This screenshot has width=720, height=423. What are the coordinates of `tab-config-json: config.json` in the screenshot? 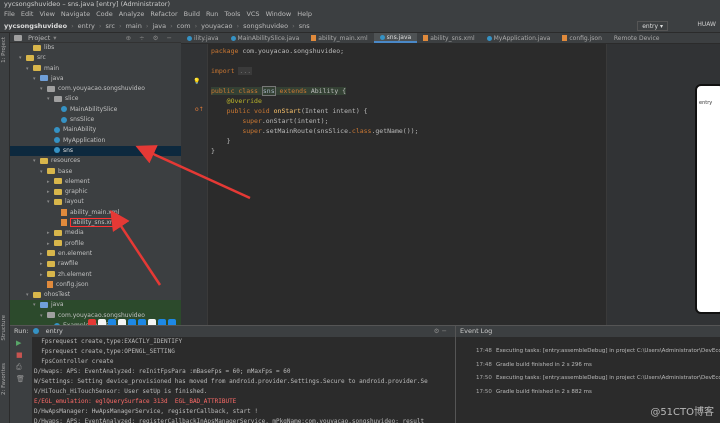 It's located at (582, 38).